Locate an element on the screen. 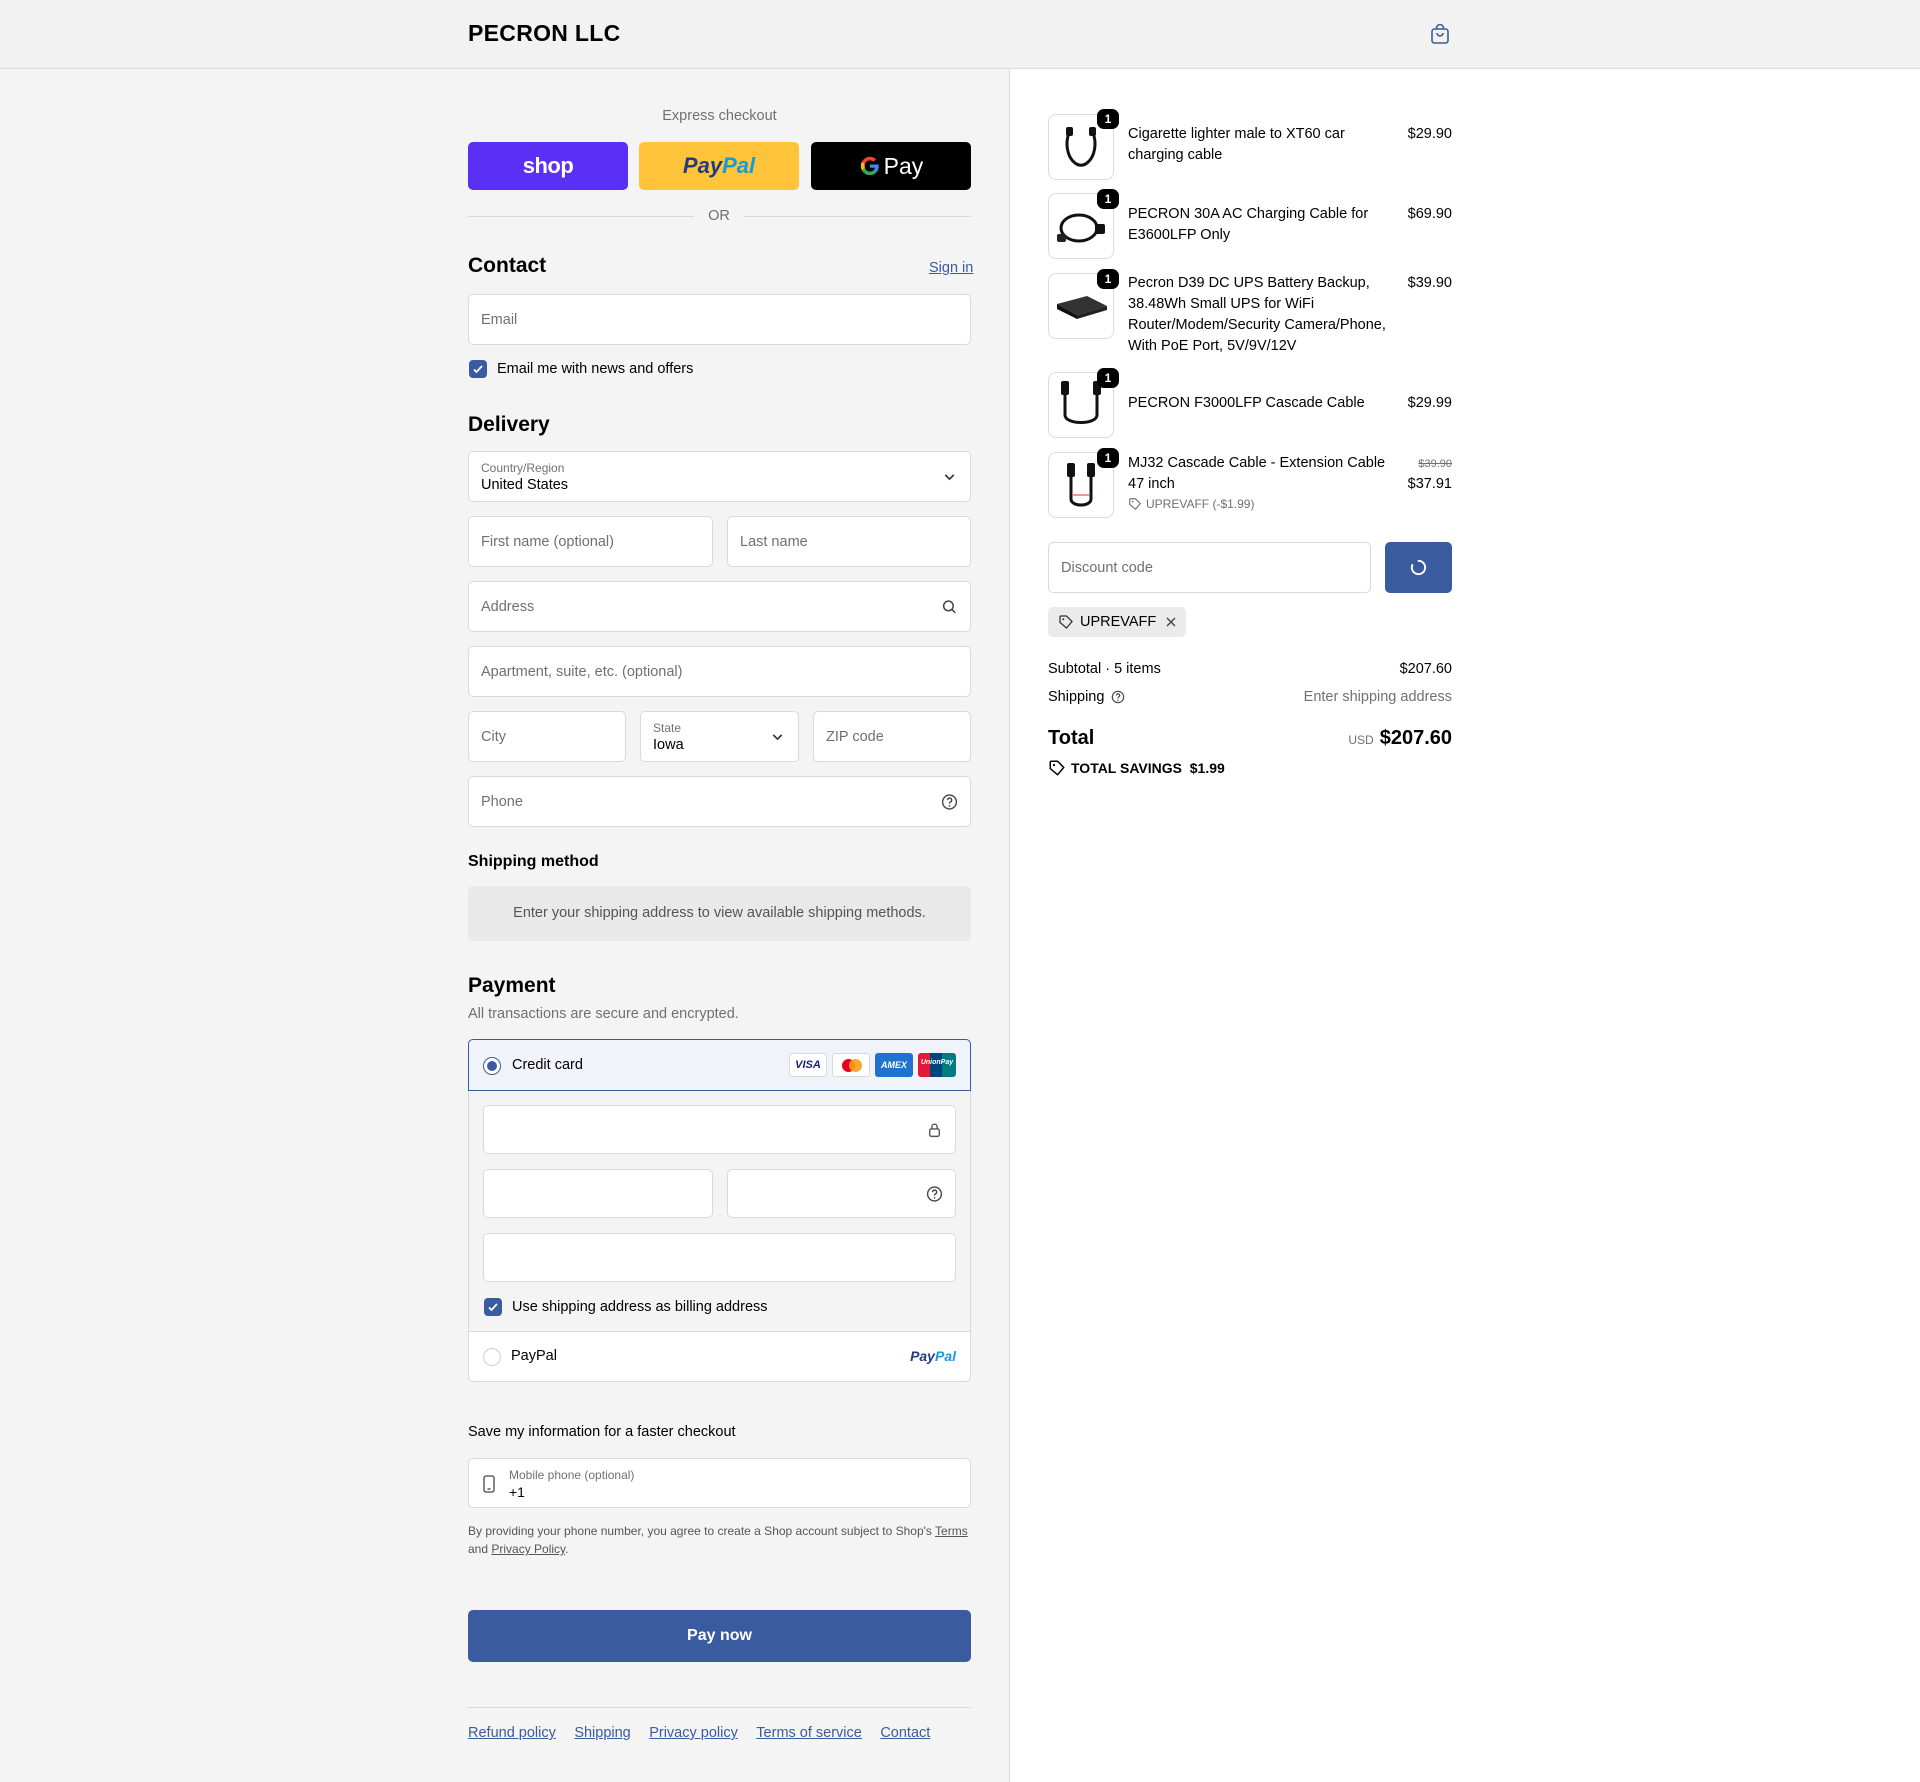 This screenshot has width=1920, height=1782. credit-card-label: Credit card is located at coordinates (547, 1065).